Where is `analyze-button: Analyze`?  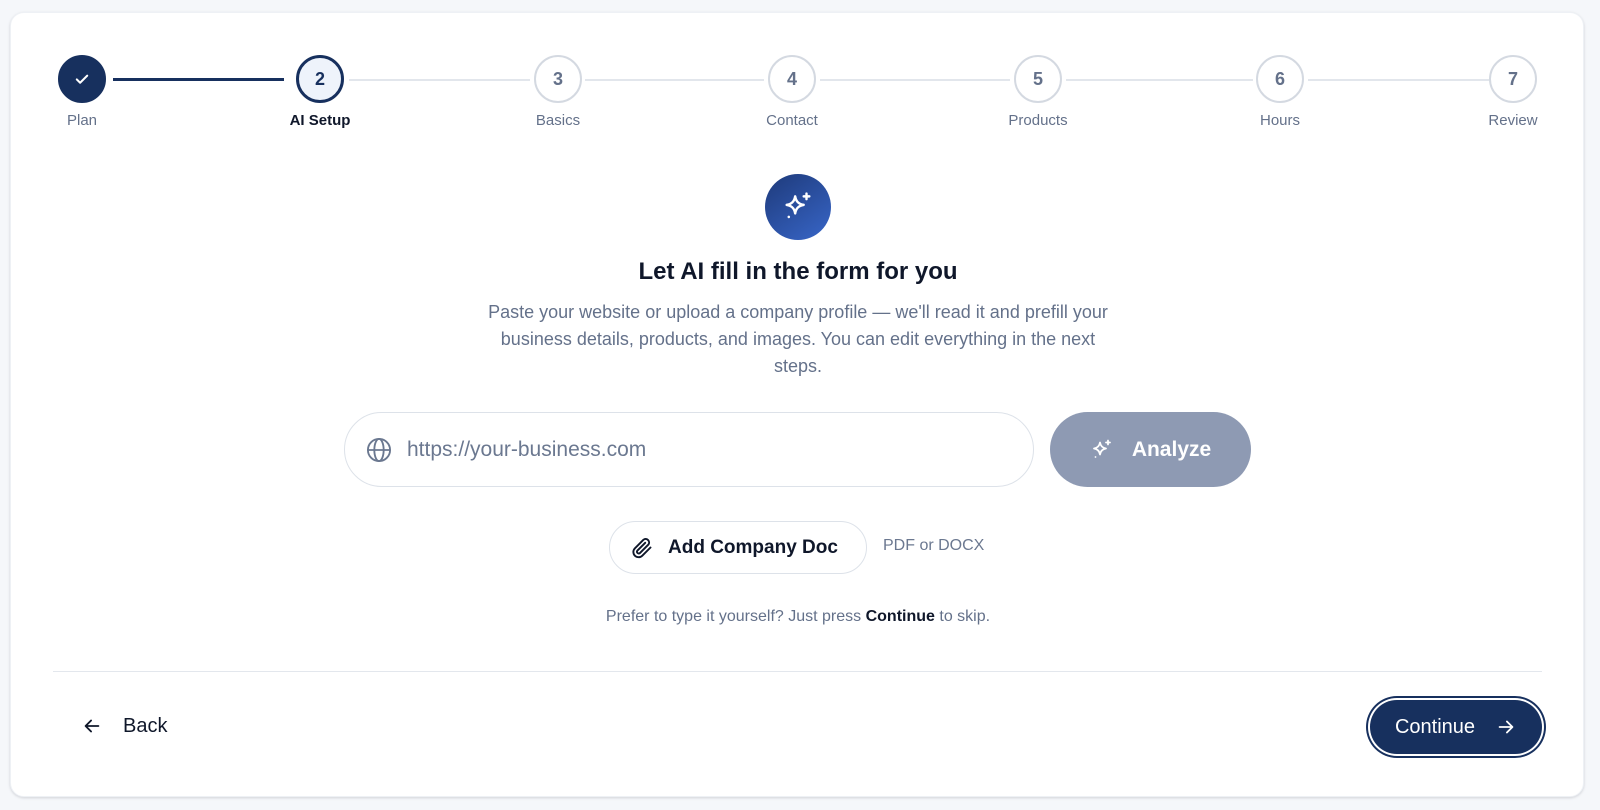 analyze-button: Analyze is located at coordinates (1150, 449).